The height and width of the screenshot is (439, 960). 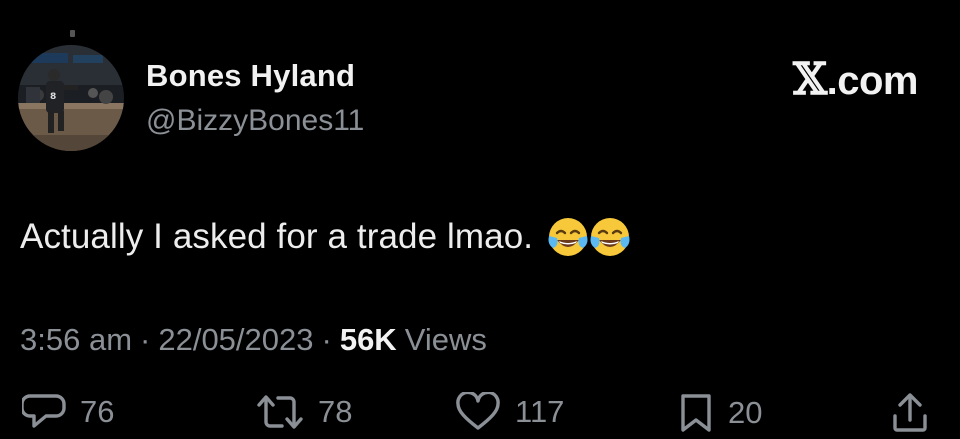 I want to click on x-logo-icon: 𝕏, so click(x=810, y=79).